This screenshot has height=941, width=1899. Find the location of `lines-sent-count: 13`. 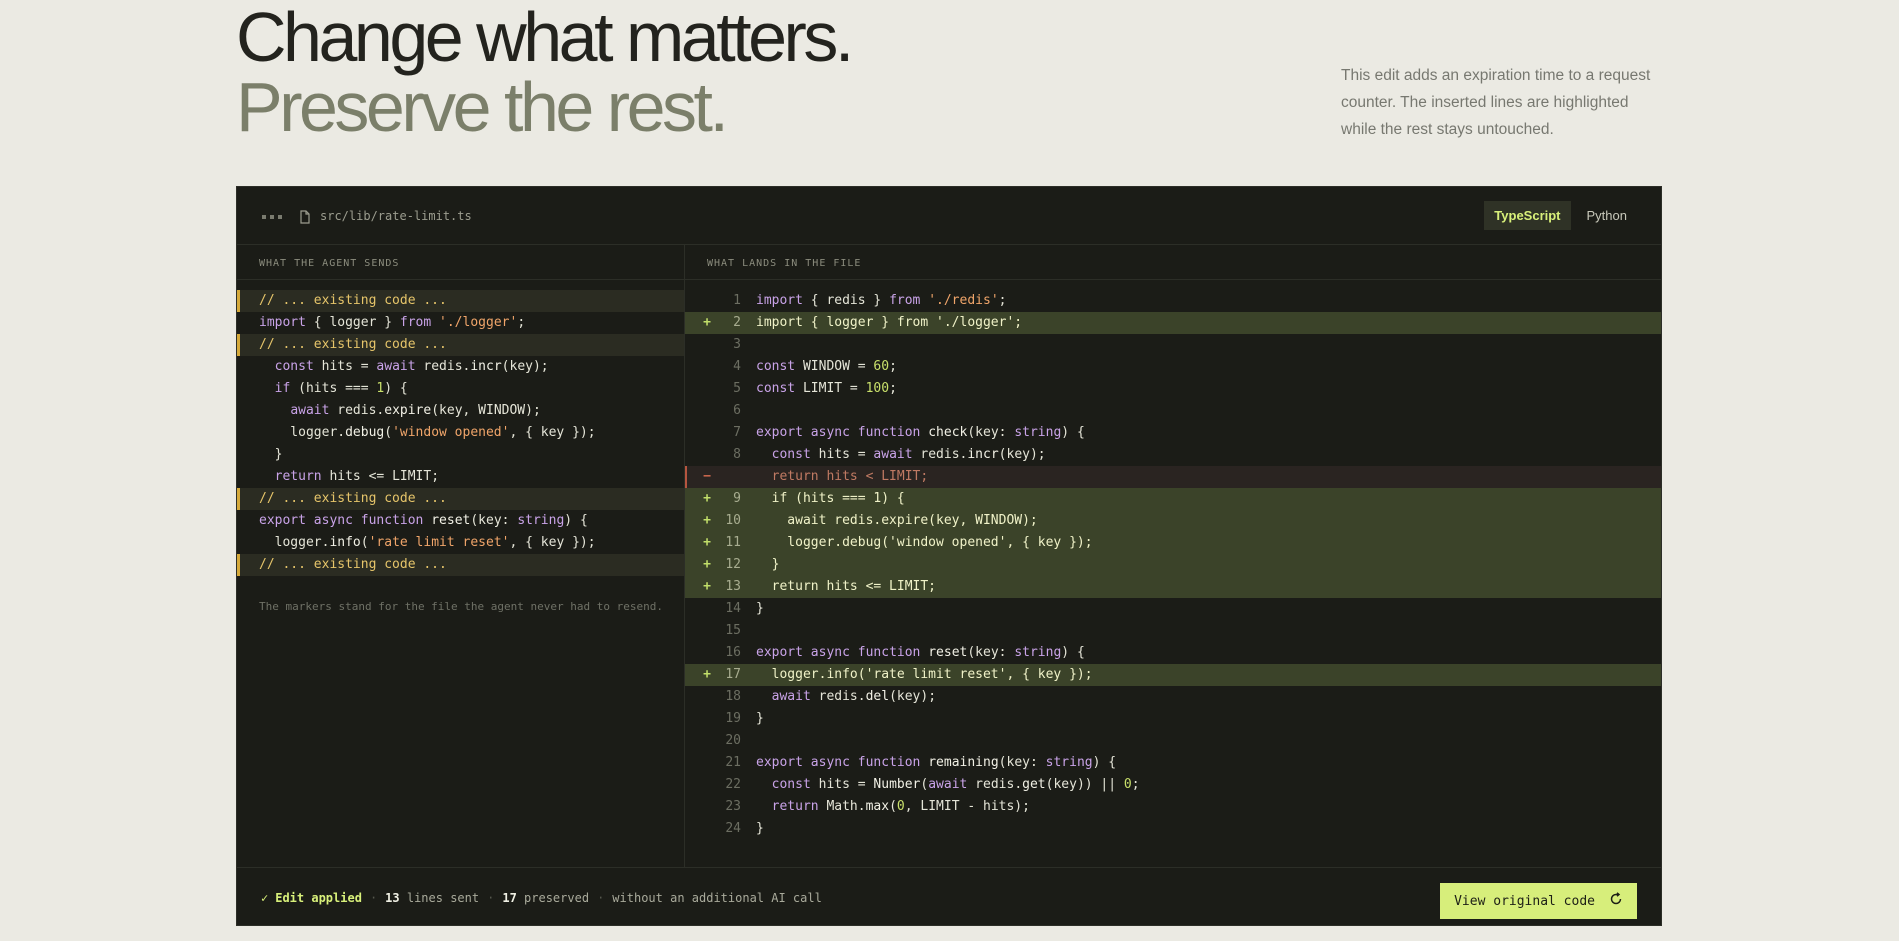

lines-sent-count: 13 is located at coordinates (392, 898).